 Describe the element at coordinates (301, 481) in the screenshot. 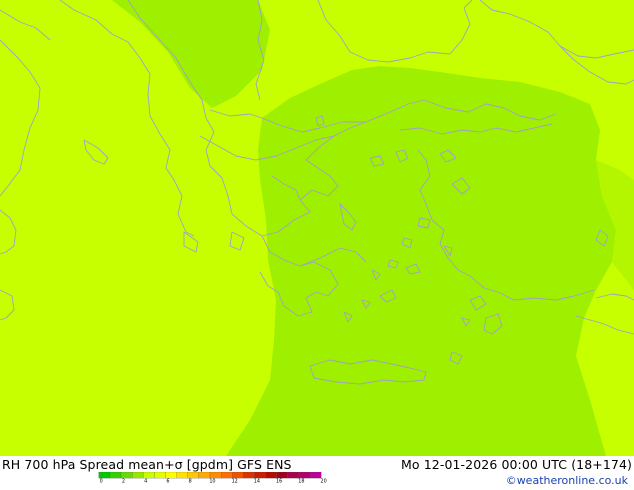

I see `color-scale-label: 18` at that location.